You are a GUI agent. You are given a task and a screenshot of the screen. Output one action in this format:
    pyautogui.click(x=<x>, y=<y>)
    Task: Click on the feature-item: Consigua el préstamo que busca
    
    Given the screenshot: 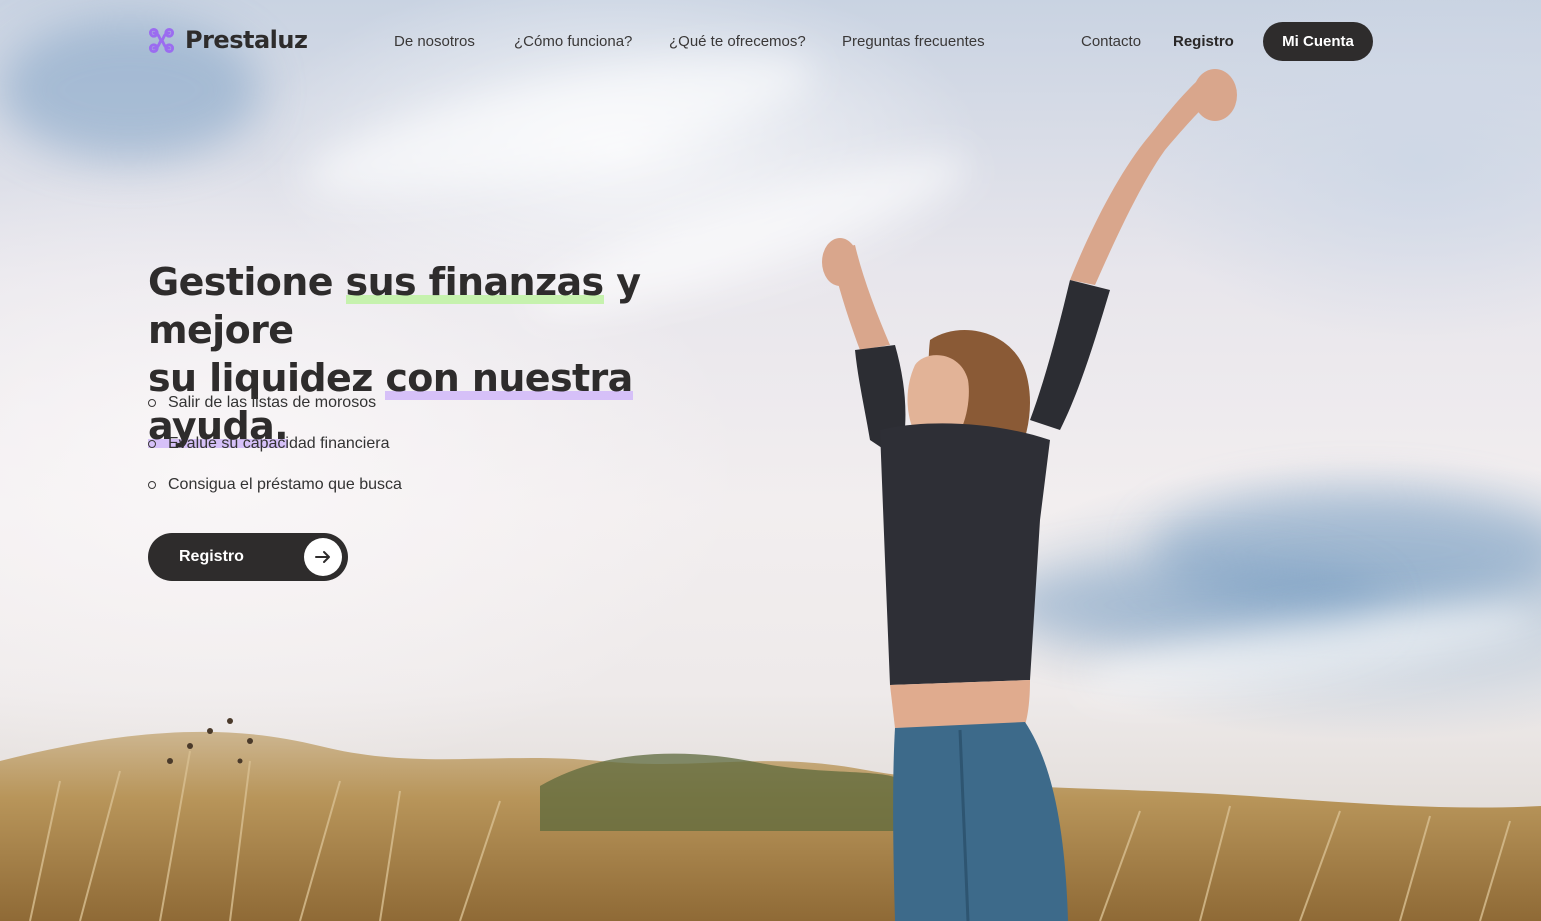 What is the action you would take?
    pyautogui.click(x=275, y=485)
    